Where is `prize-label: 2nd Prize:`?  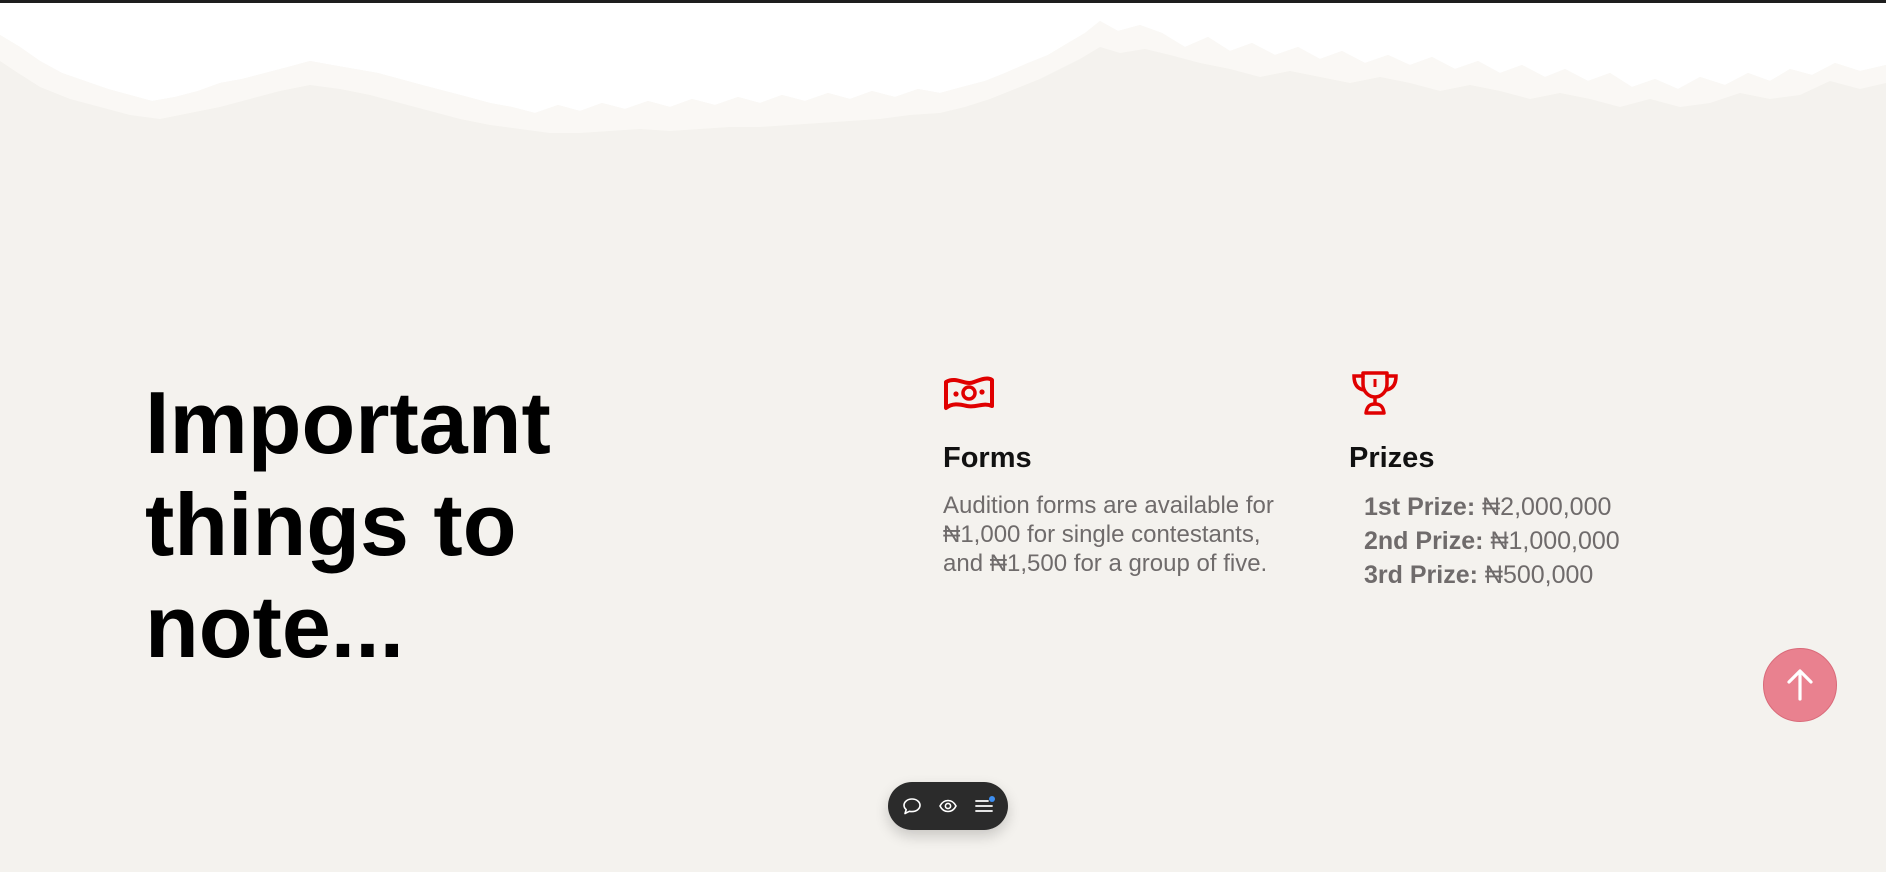 prize-label: 2nd Prize: is located at coordinates (1424, 541).